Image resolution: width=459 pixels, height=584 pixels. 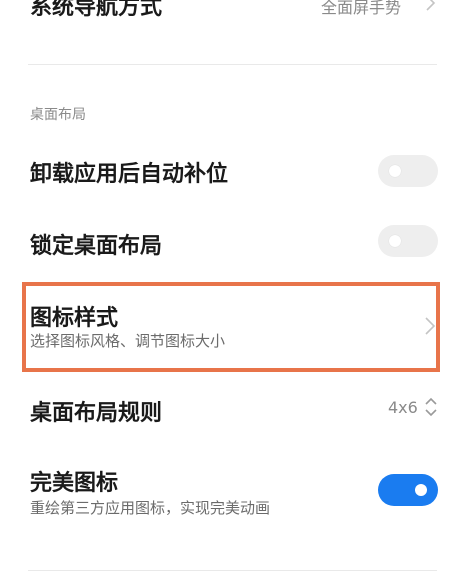 What do you see at coordinates (403, 407) in the screenshot?
I see `layout-rule-value: 4x6` at bounding box center [403, 407].